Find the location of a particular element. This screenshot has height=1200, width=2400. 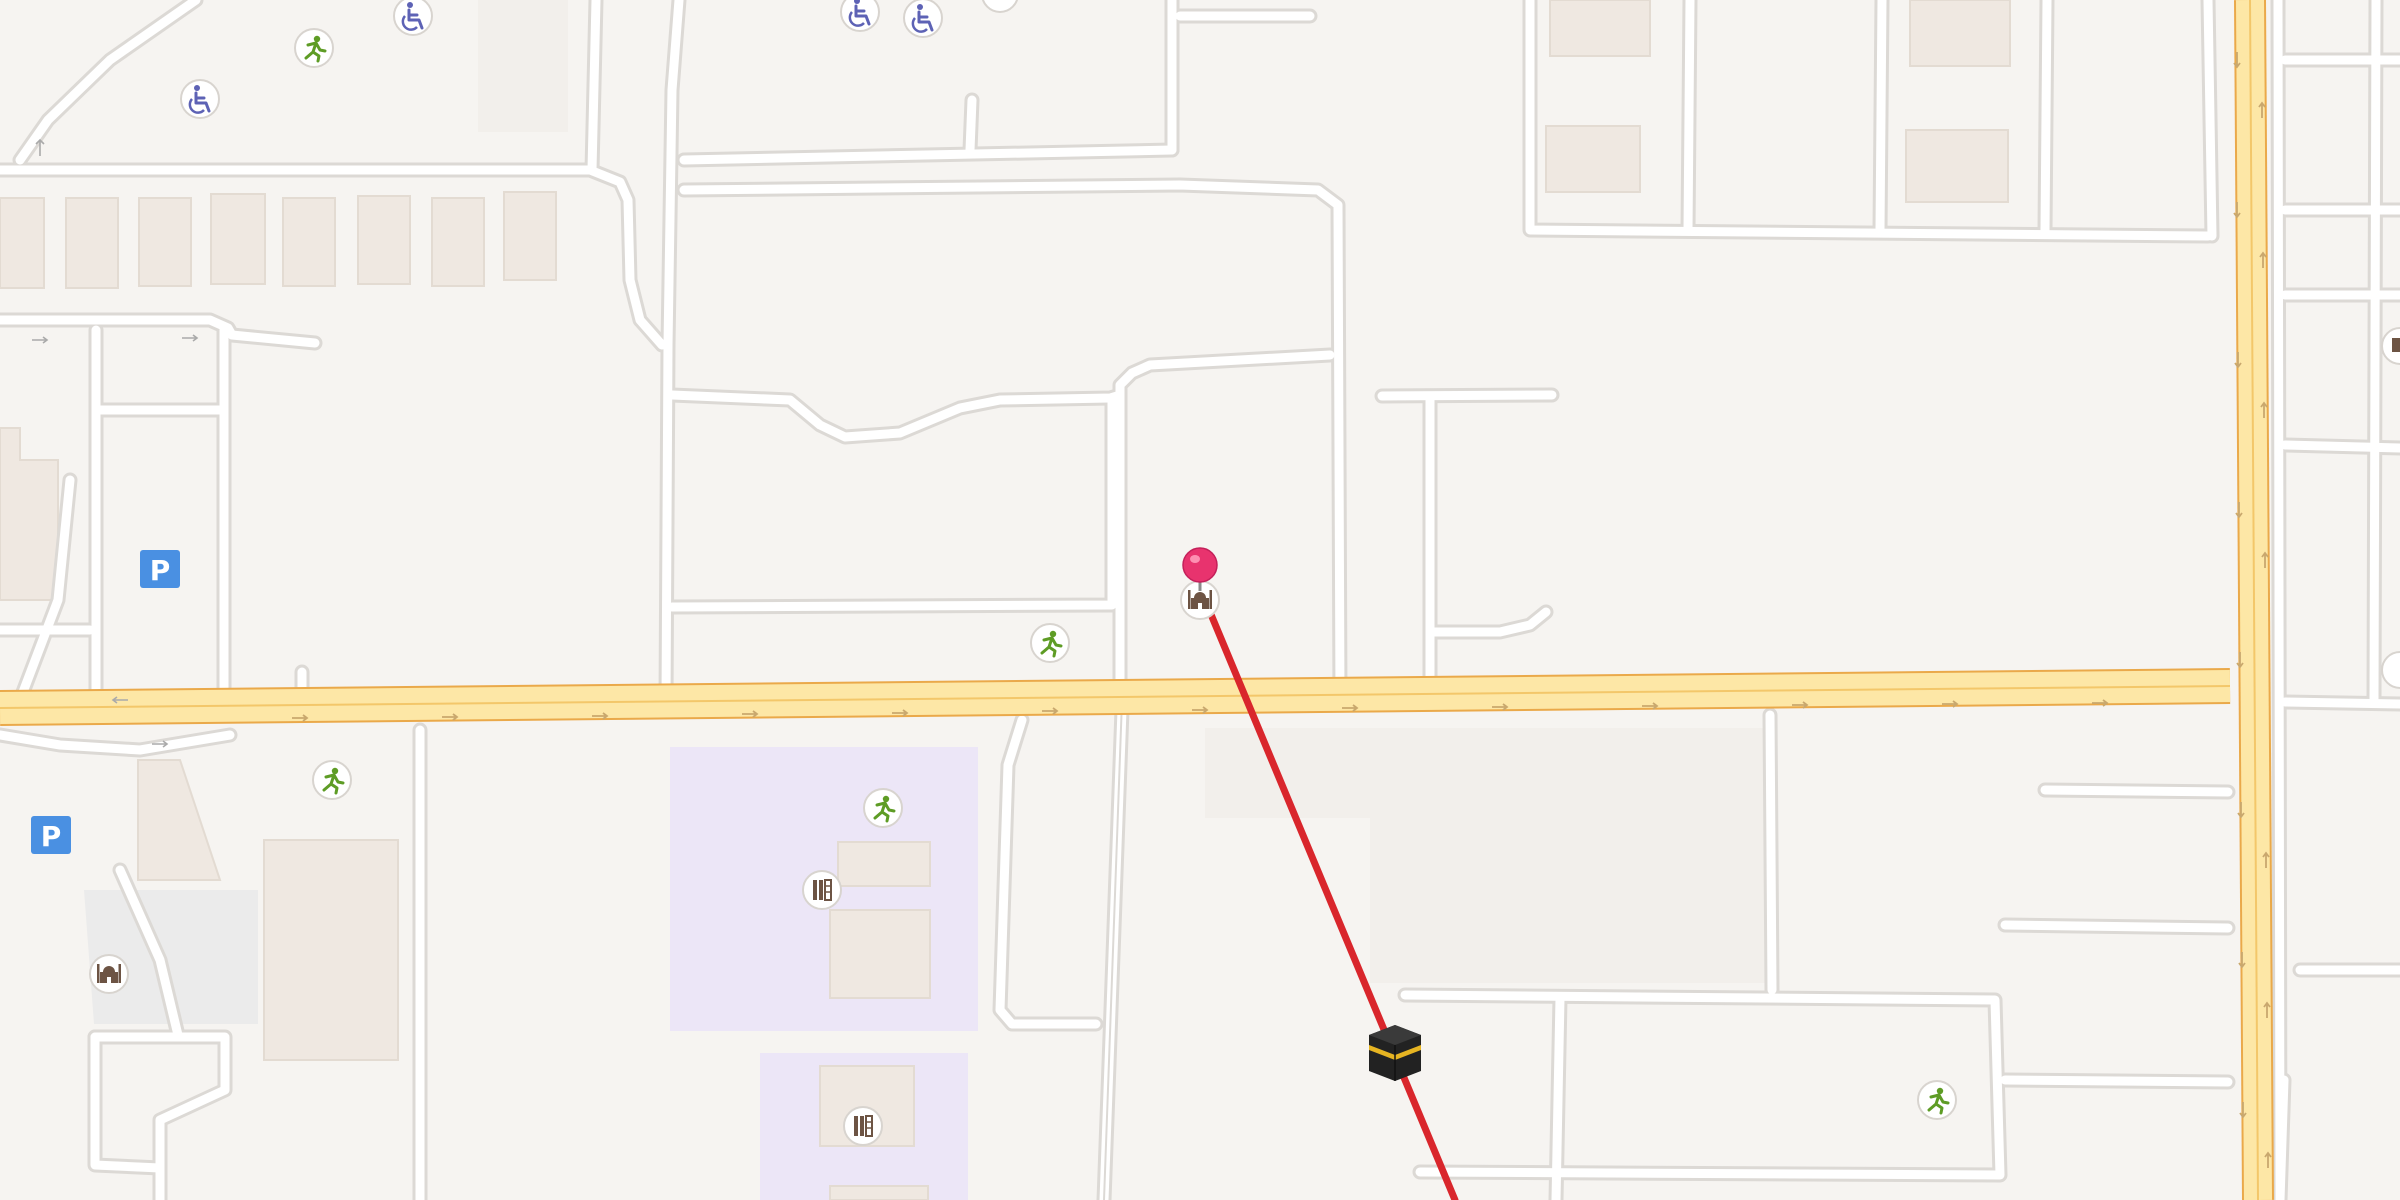

kaaba-marker is located at coordinates (1395, 1053).